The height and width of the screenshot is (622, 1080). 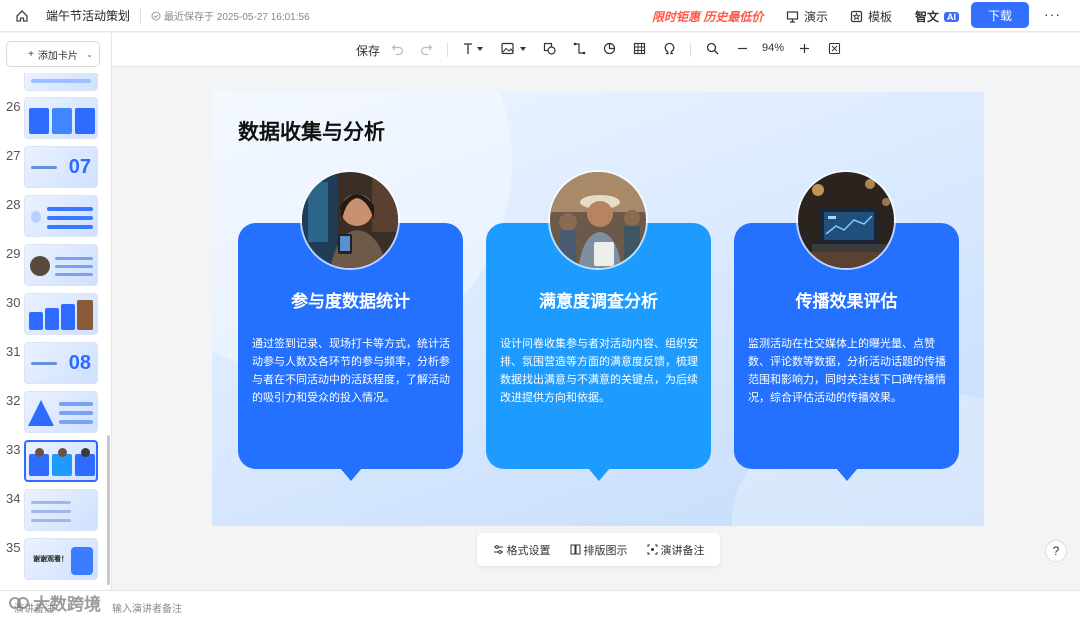 I want to click on slide-thumbnail-27: 27 07, so click(x=56, y=168).